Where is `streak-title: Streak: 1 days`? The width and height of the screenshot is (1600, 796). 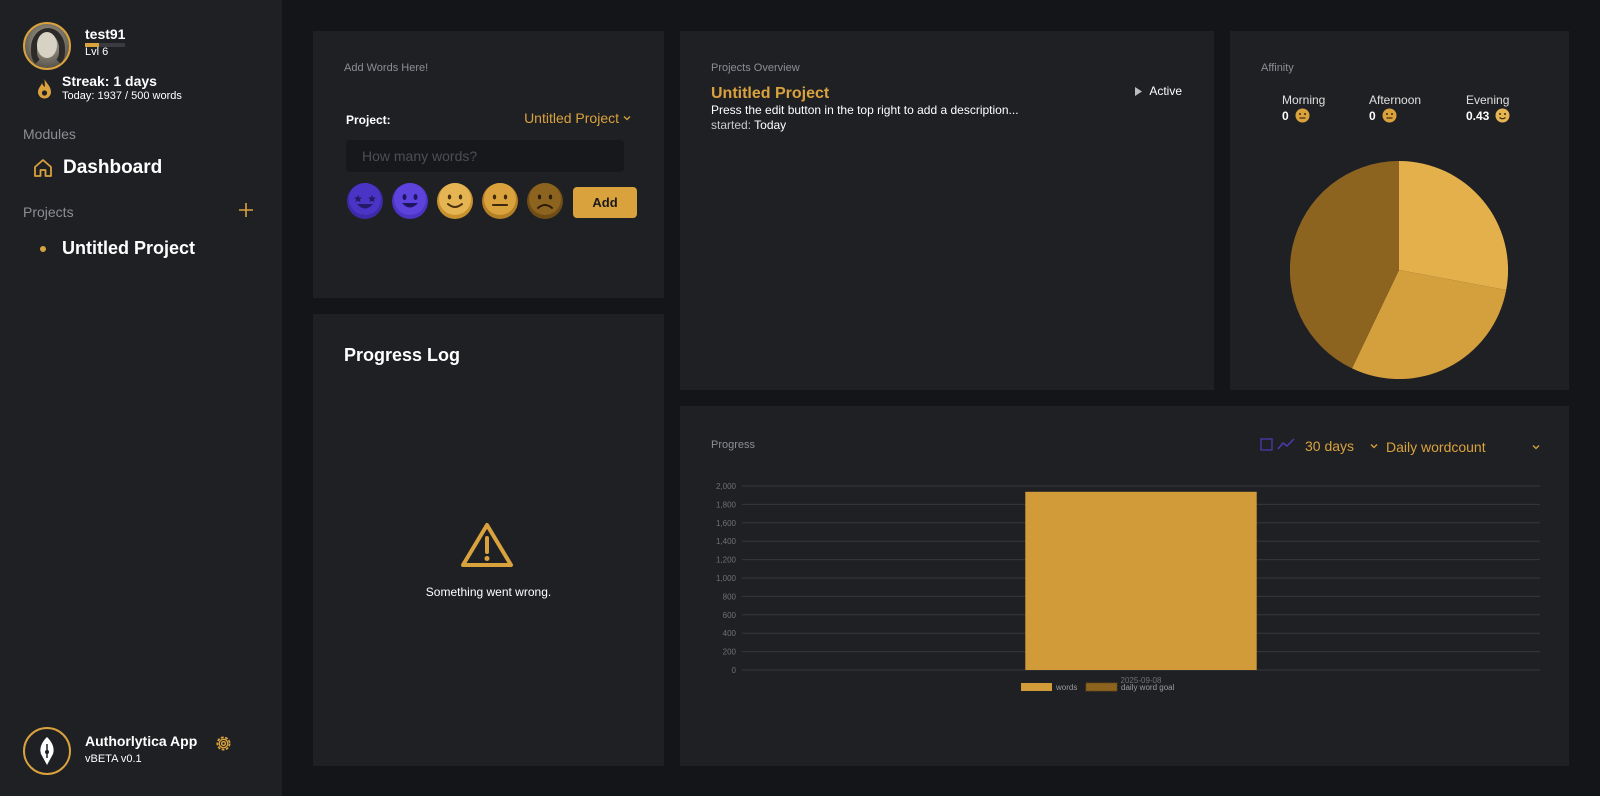
streak-title: Streak: 1 days is located at coordinates (109, 81).